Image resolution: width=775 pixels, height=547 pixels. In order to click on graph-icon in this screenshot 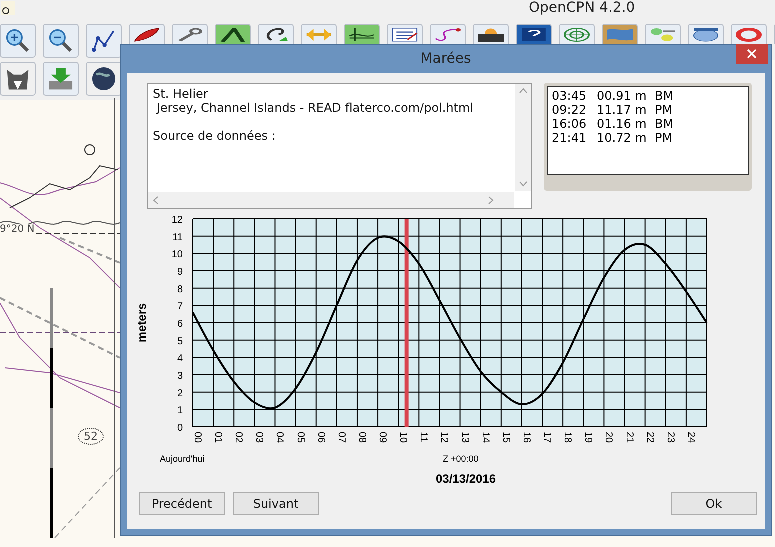, I will do `click(362, 35)`.